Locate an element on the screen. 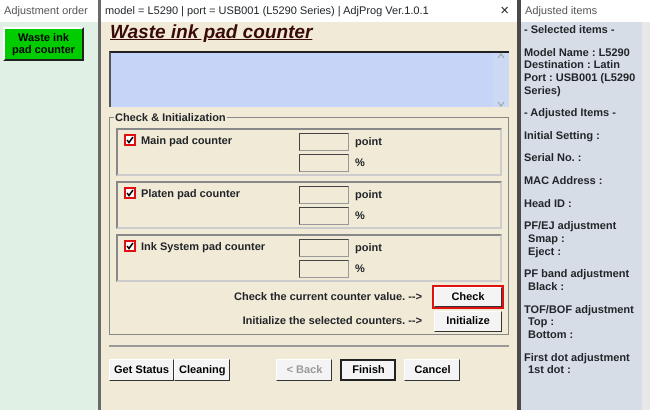 The image size is (650, 410). dialog-button: Cancel is located at coordinates (432, 370).